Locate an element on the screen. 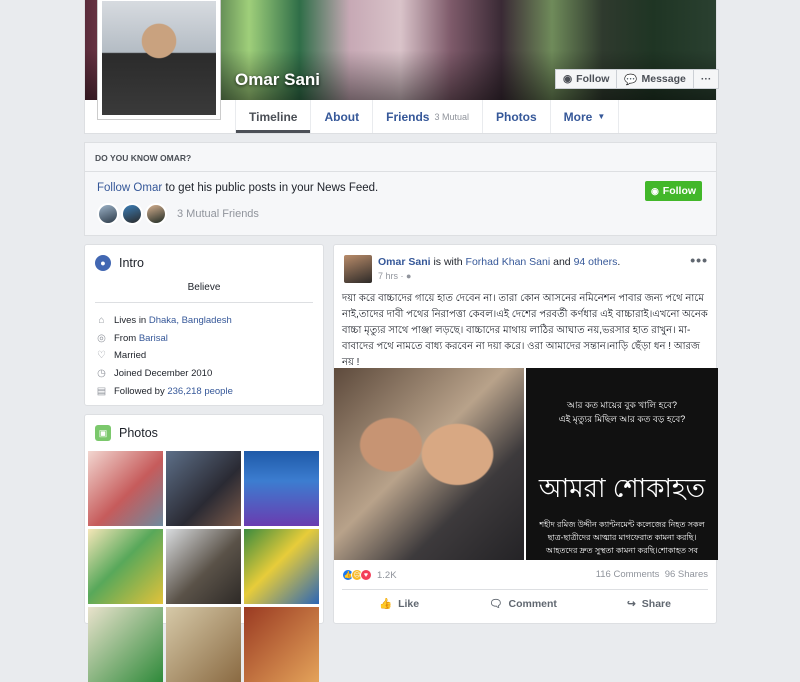 Image resolution: width=800 pixels, height=682 pixels. reaction-count: 1.2K is located at coordinates (387, 575).